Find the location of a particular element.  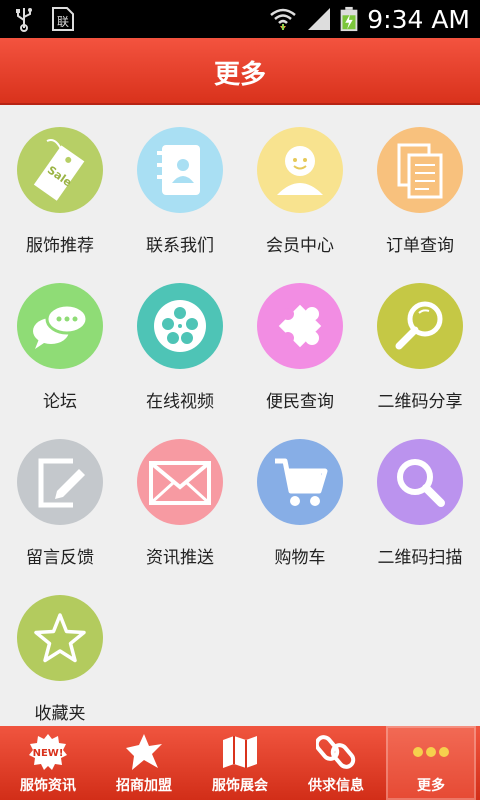

grid-item-label: 订单查询 is located at coordinates (420, 246).